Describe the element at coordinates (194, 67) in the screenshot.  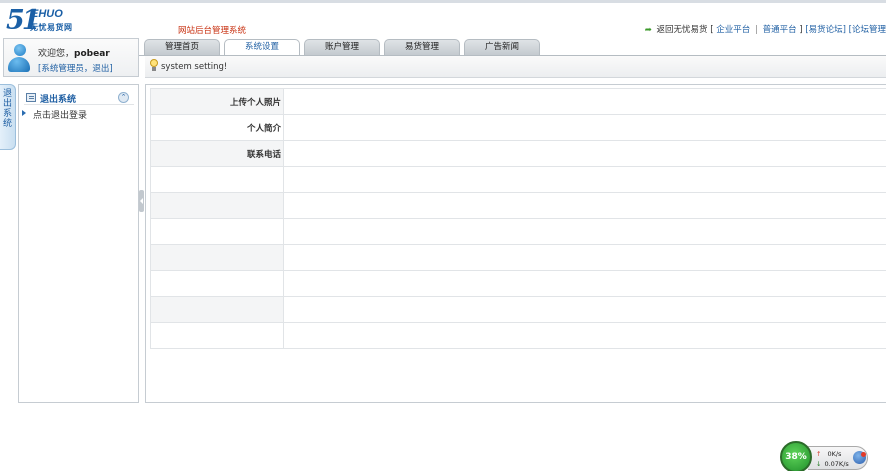
I see `setting-strip-label: system setting!` at that location.